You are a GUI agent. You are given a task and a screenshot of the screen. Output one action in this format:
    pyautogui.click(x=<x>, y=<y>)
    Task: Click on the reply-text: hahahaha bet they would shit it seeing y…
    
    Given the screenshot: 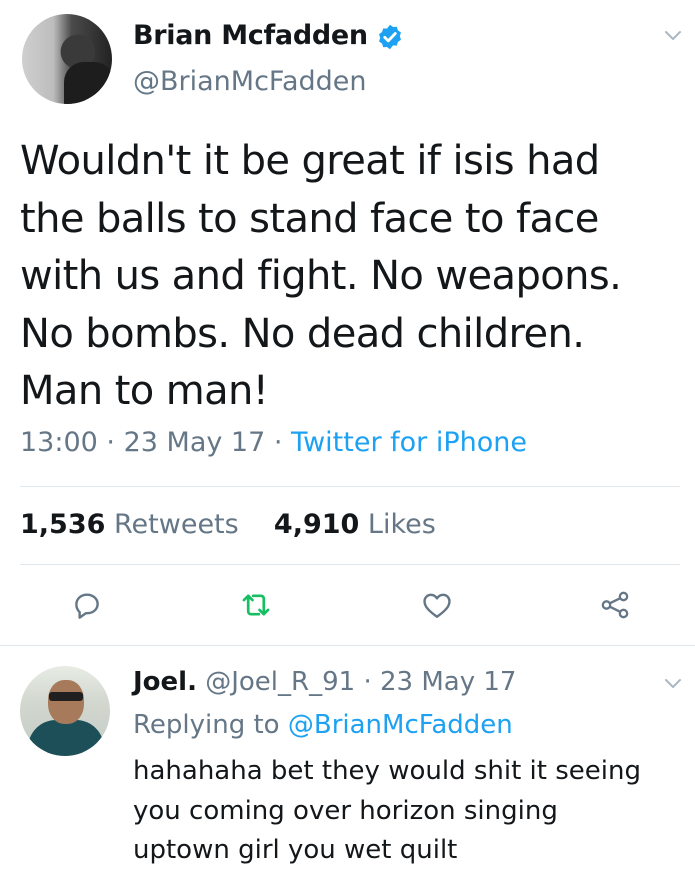 What is the action you would take?
    pyautogui.click(x=387, y=811)
    